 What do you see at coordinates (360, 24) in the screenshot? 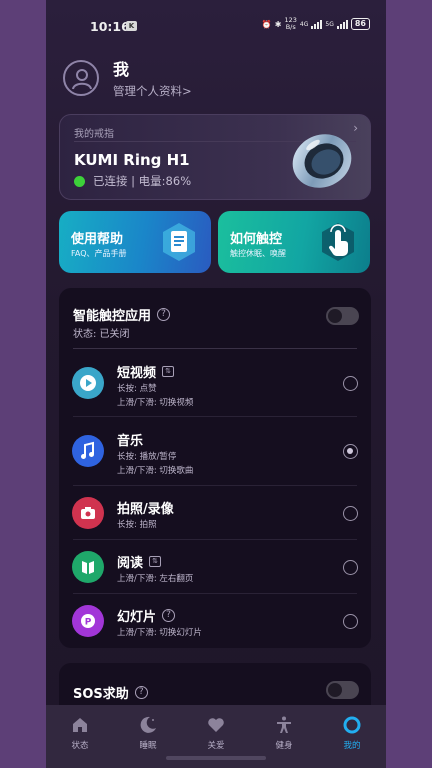
I see `battery-icon: 86` at bounding box center [360, 24].